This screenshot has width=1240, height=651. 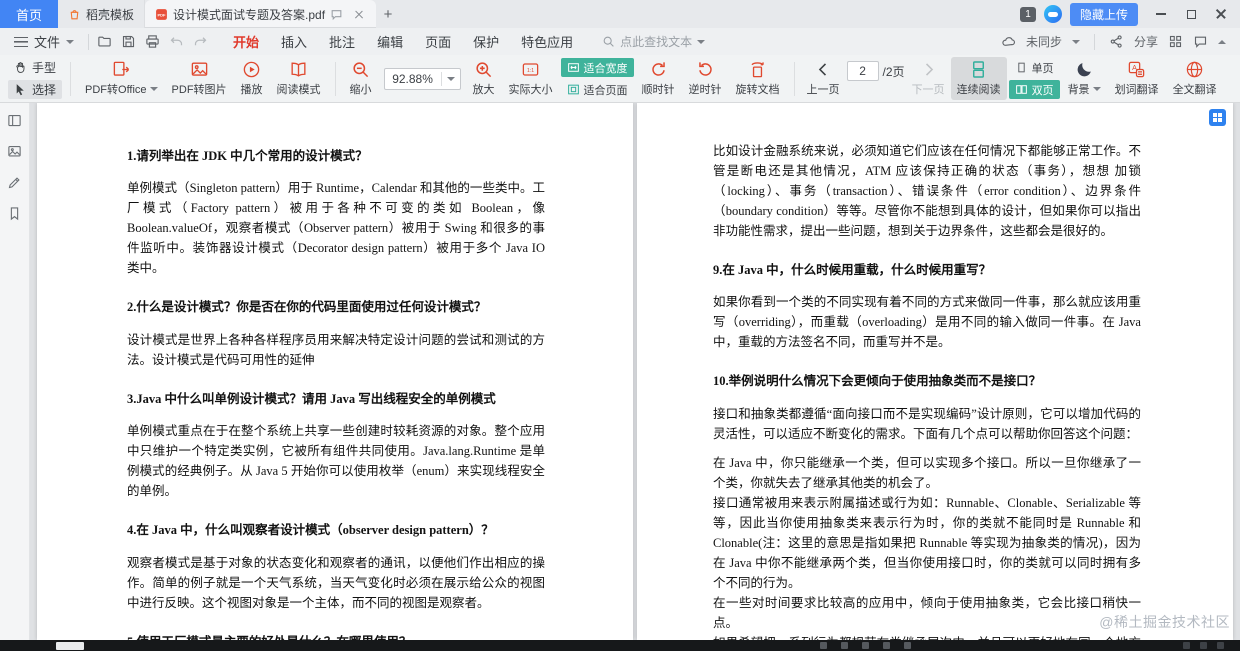 What do you see at coordinates (311, 398) in the screenshot?
I see `question-heading: 3.Java 中什么叫单例设计模式？请用 Java 写出线程安全的单例模式` at bounding box center [311, 398].